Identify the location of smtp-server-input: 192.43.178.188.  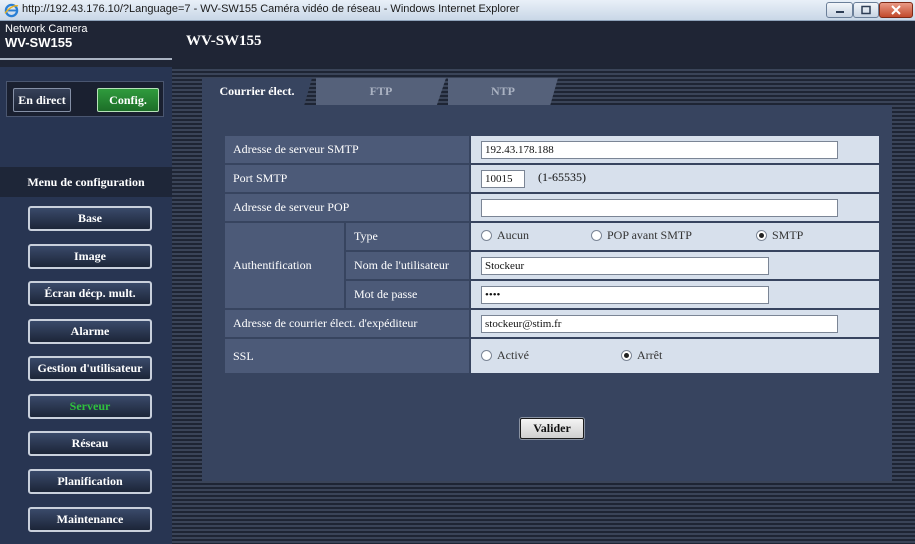
(659, 149).